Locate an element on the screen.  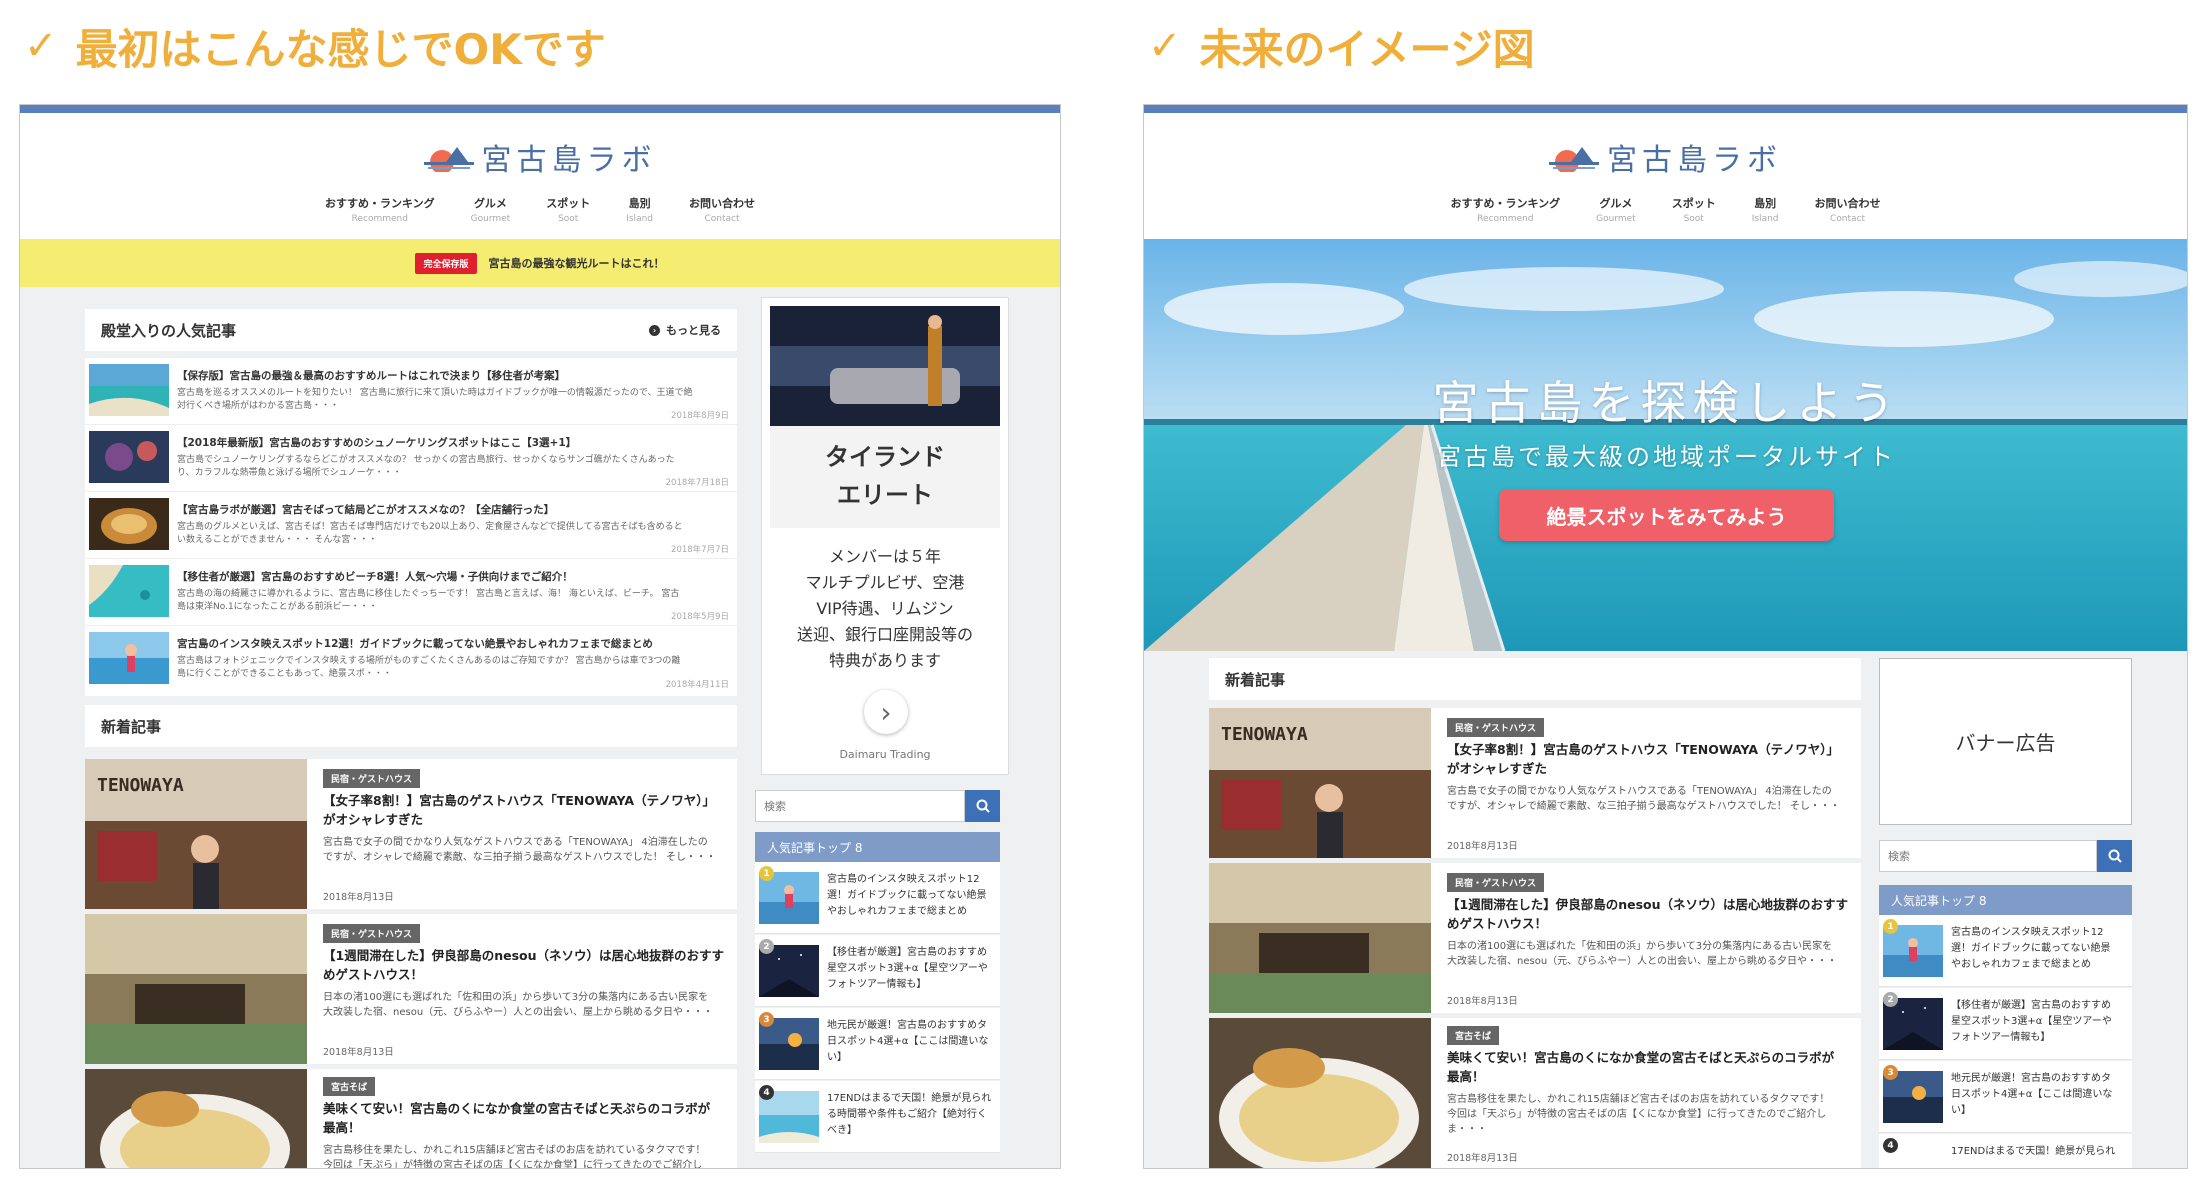
ranking-item: 4 17ENDはまるで天国！絶景が見られ る時間帯や条件もご紹介【絶対行く べき】 is located at coordinates (877, 1117).